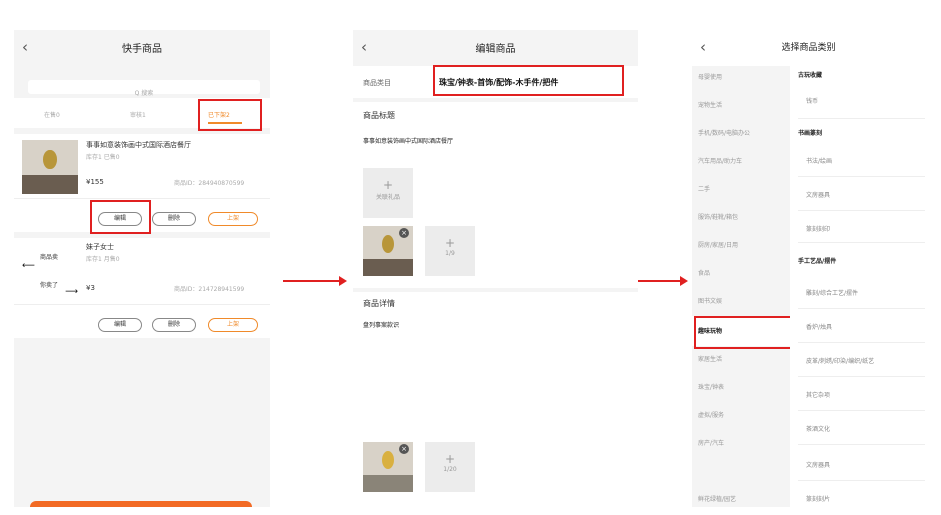 The height and width of the screenshot is (515, 941). What do you see at coordinates (450, 467) in the screenshot?
I see `add-image-button: + 1/20` at bounding box center [450, 467].